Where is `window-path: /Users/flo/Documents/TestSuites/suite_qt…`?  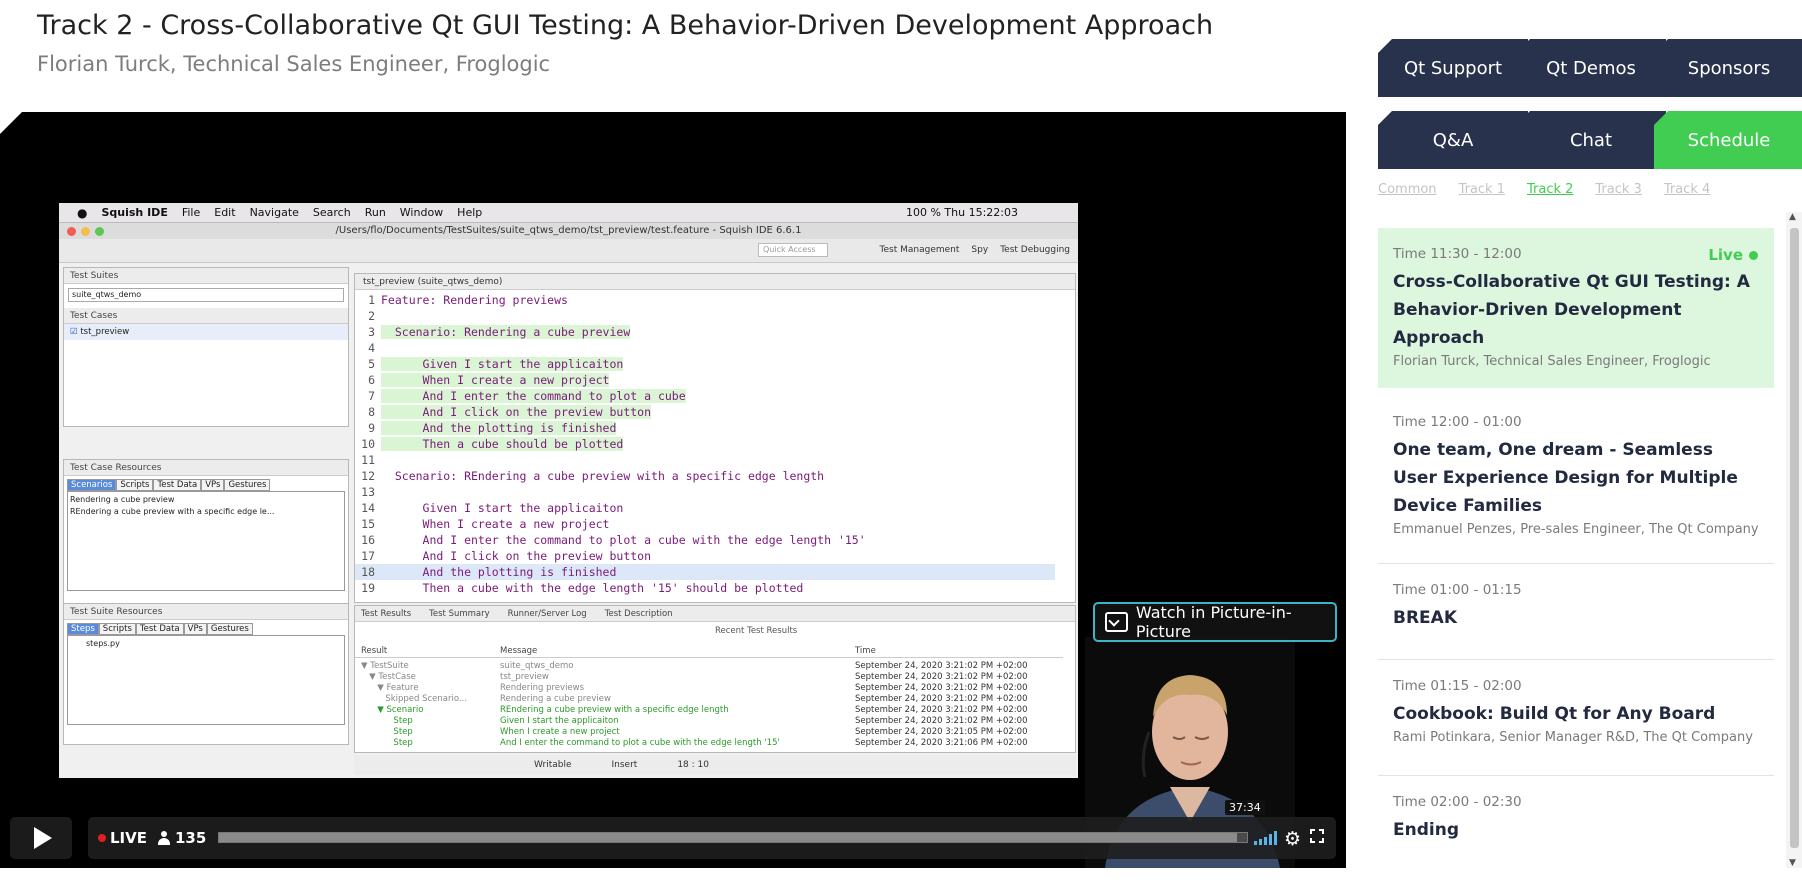 window-path: /Users/flo/Documents/TestSuites/suite_qt… is located at coordinates (568, 231).